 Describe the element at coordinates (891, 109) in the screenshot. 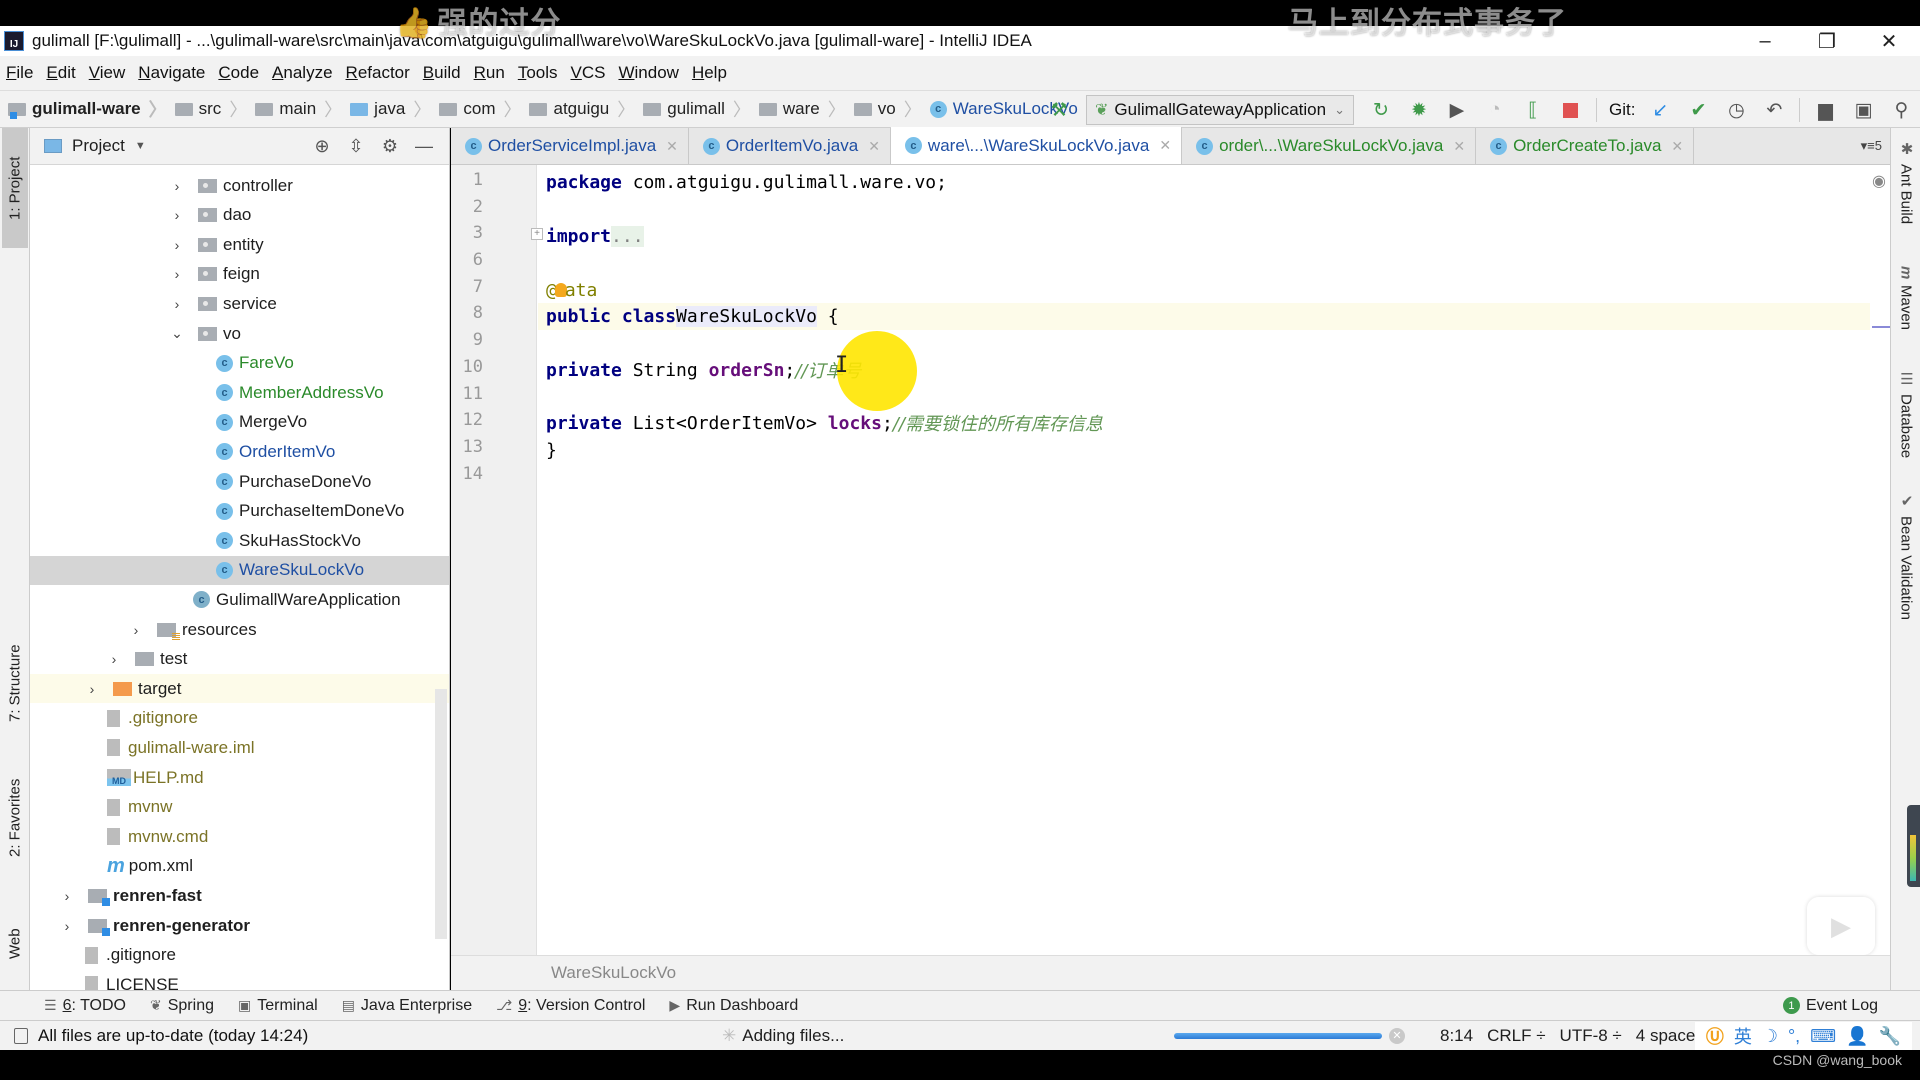

I see `breadcrumb-item: vo 〉` at that location.